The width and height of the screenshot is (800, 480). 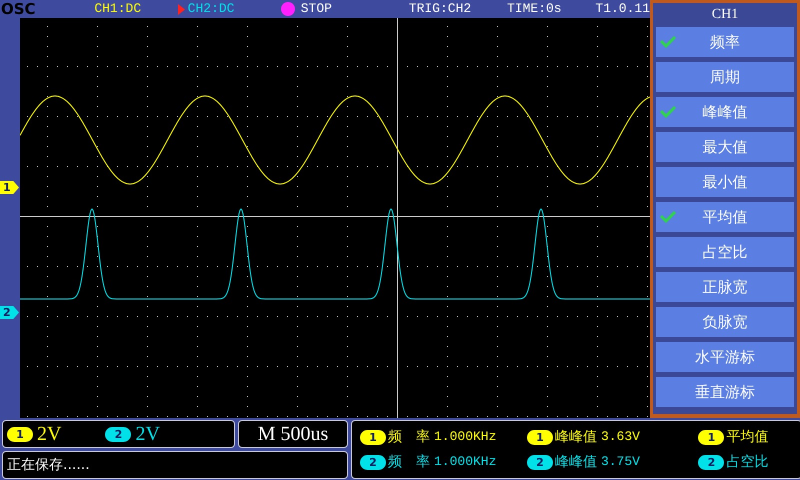 What do you see at coordinates (535, 9) in the screenshot?
I see `time-offset: TIME:0s` at bounding box center [535, 9].